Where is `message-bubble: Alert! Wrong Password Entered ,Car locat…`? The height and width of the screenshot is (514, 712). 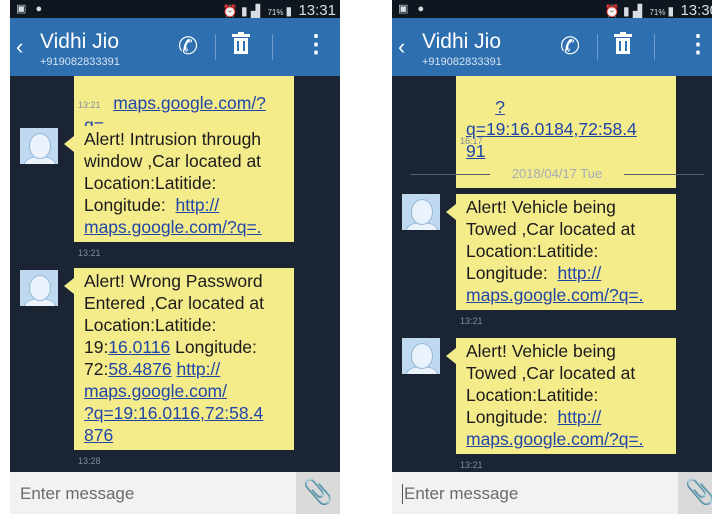
message-bubble: Alert! Wrong Password Entered ,Car locat… is located at coordinates (179, 359).